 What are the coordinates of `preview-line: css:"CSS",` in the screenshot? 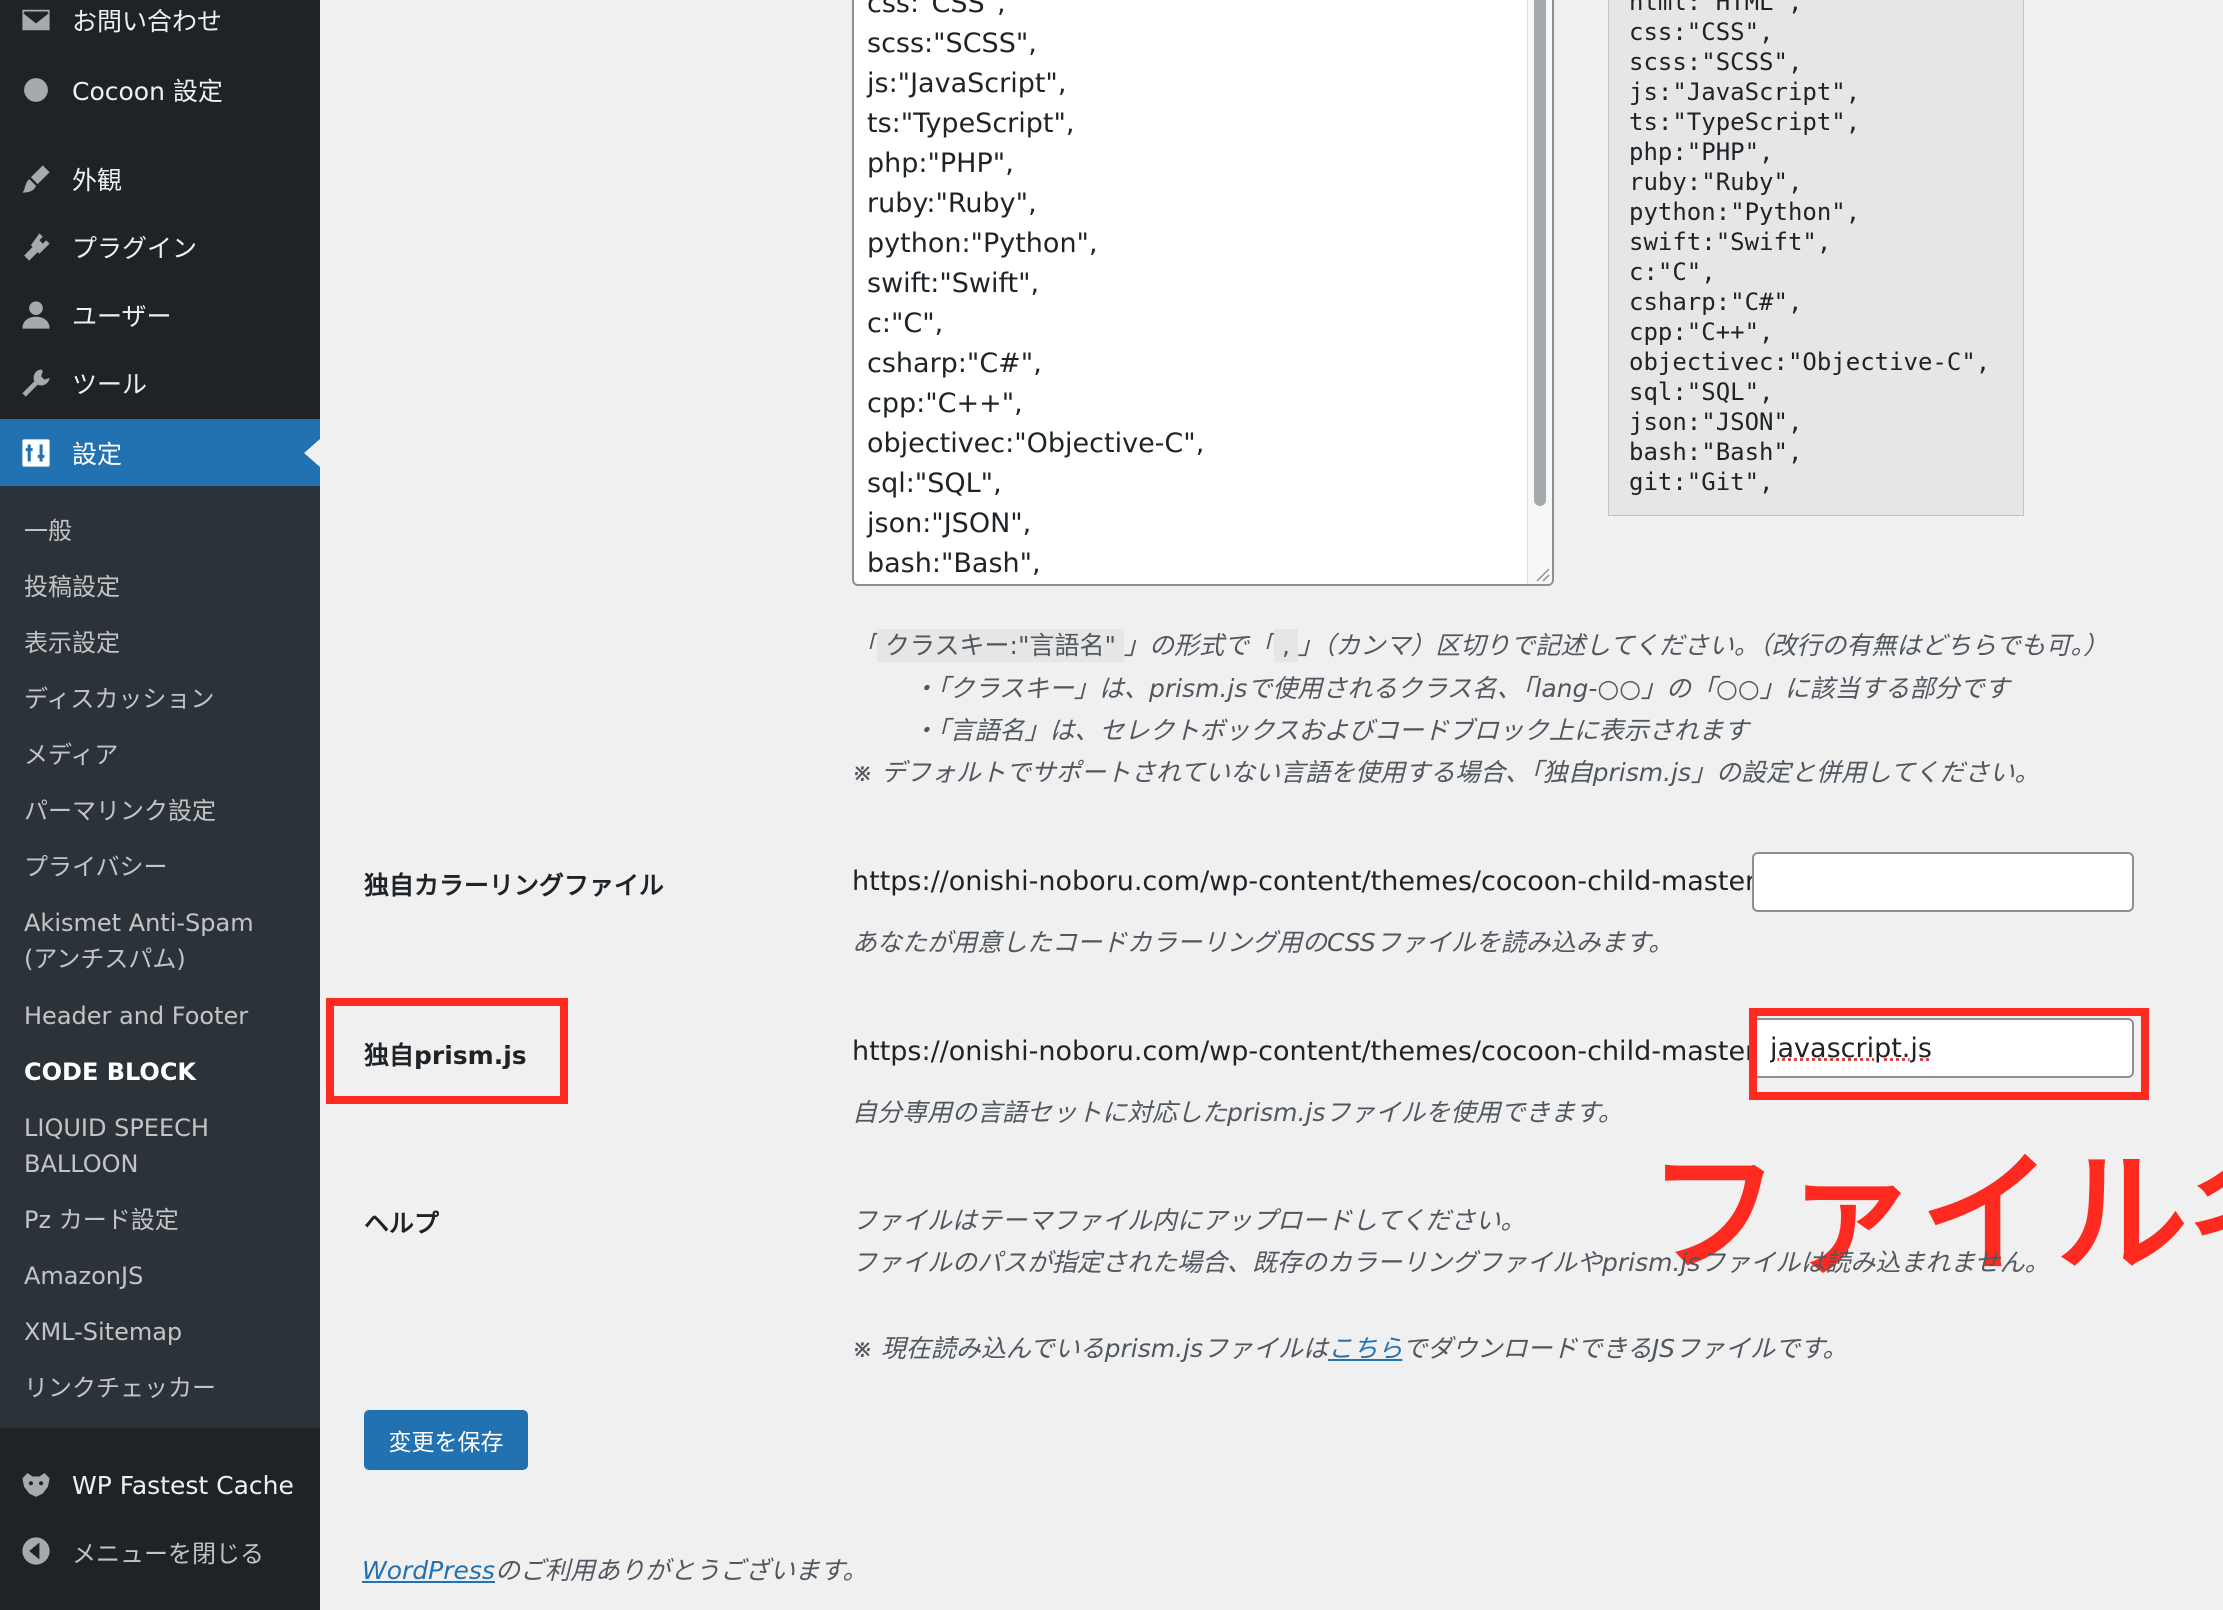 It's located at (1701, 32).